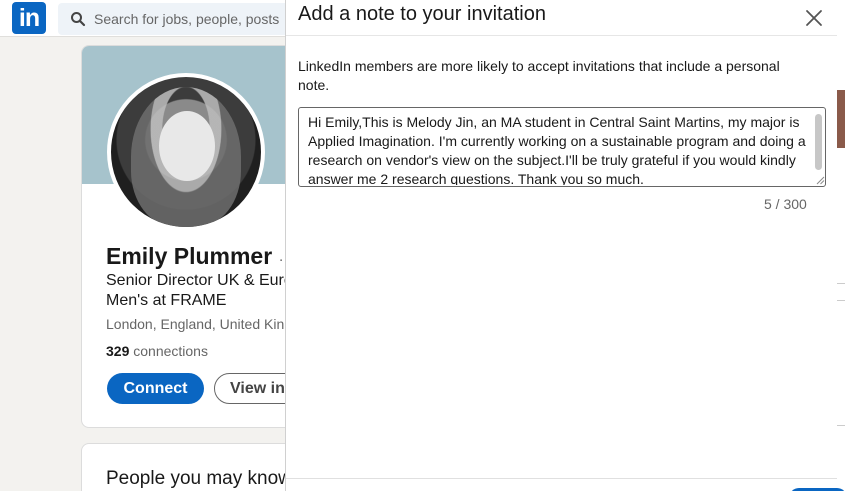 The image size is (845, 491). Describe the element at coordinates (820, 180) in the screenshot. I see `resize-handle-icon` at that location.